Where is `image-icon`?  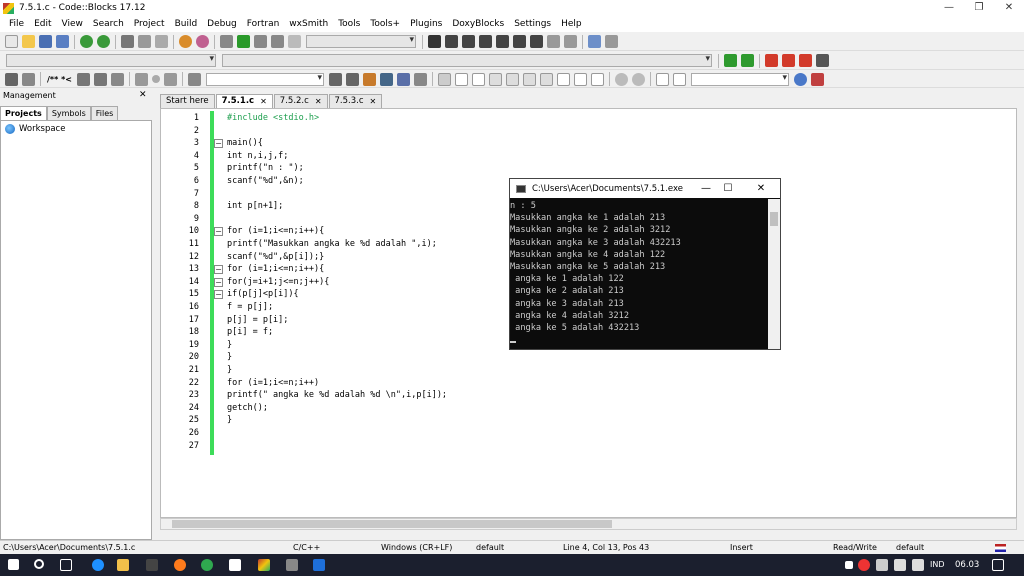 image-icon is located at coordinates (478, 79).